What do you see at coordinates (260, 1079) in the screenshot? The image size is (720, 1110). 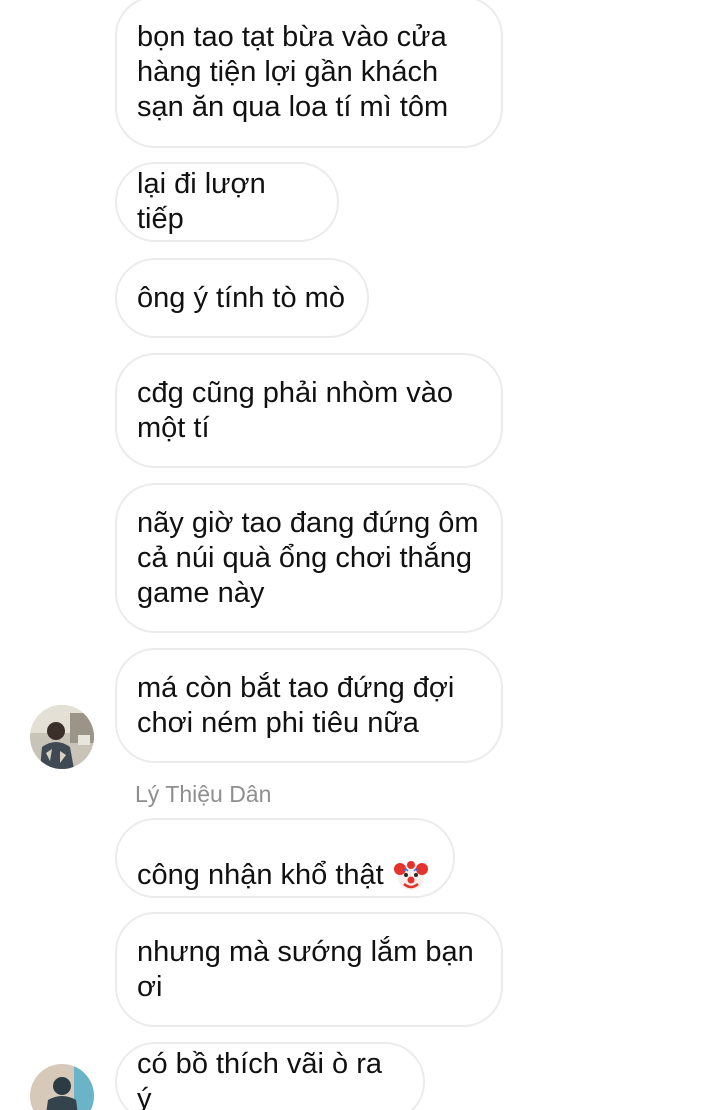 I see `message-text: có bồ thích vãi ò ra ý` at bounding box center [260, 1079].